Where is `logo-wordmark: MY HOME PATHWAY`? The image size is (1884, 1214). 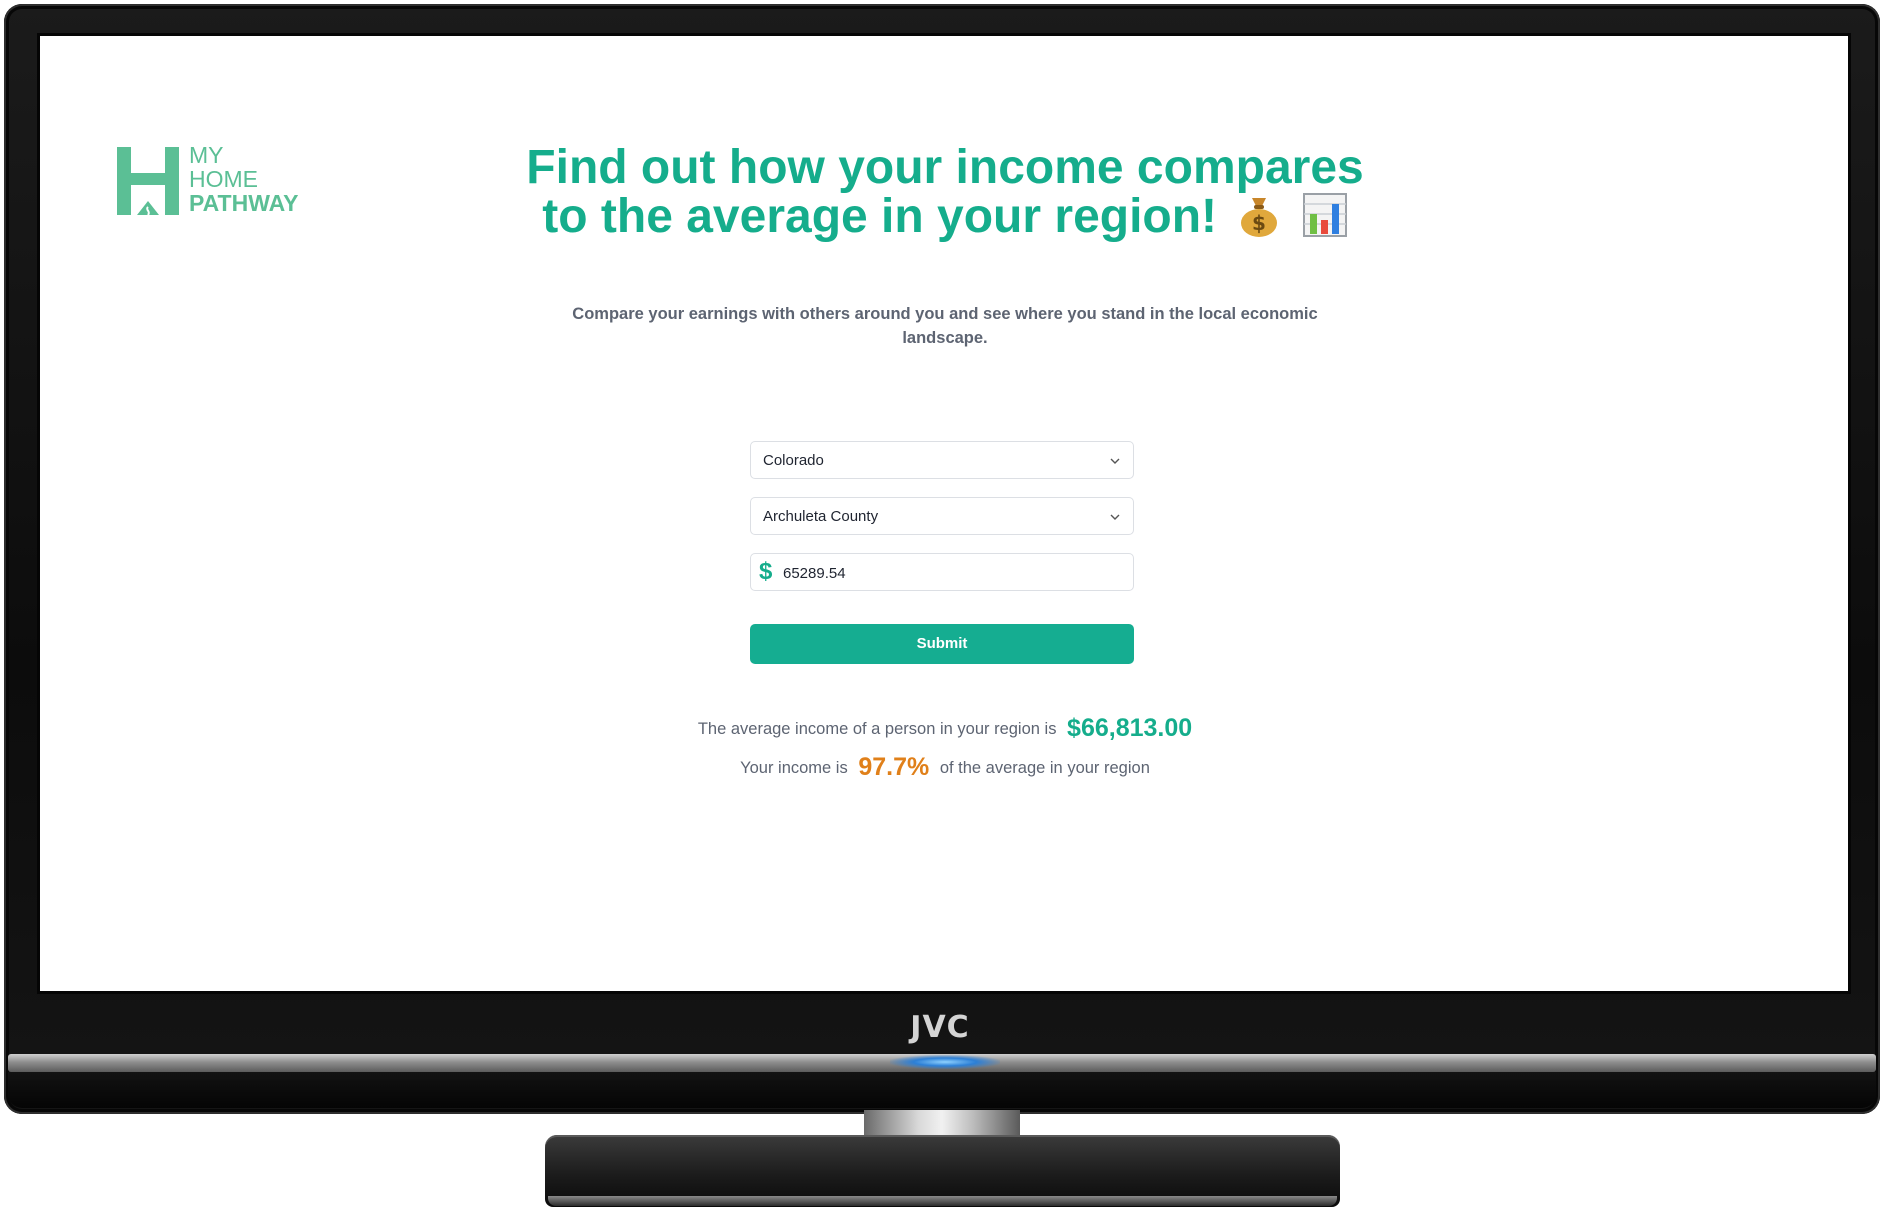
logo-wordmark: MY HOME PATHWAY is located at coordinates (243, 179).